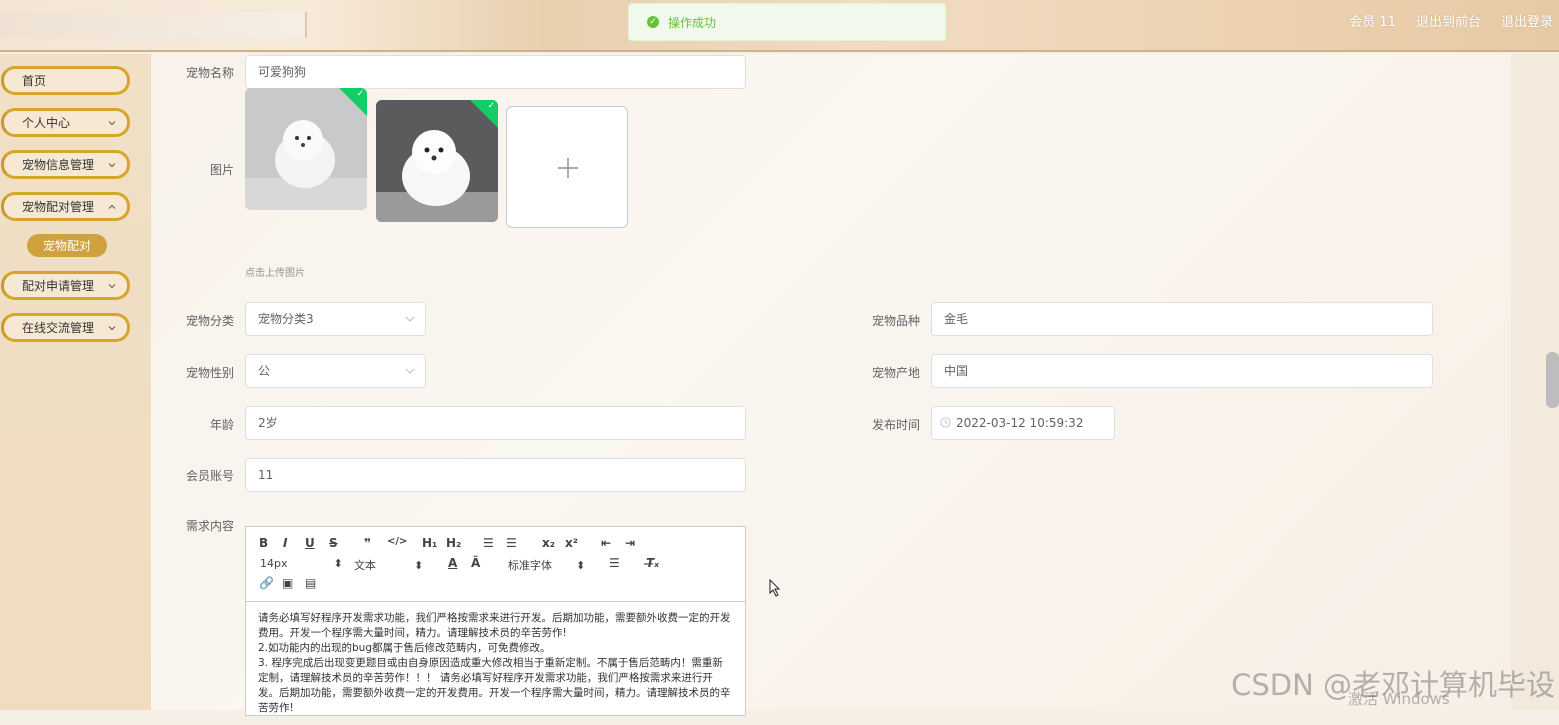  I want to click on category-label: 宠物分类, so click(209, 321).